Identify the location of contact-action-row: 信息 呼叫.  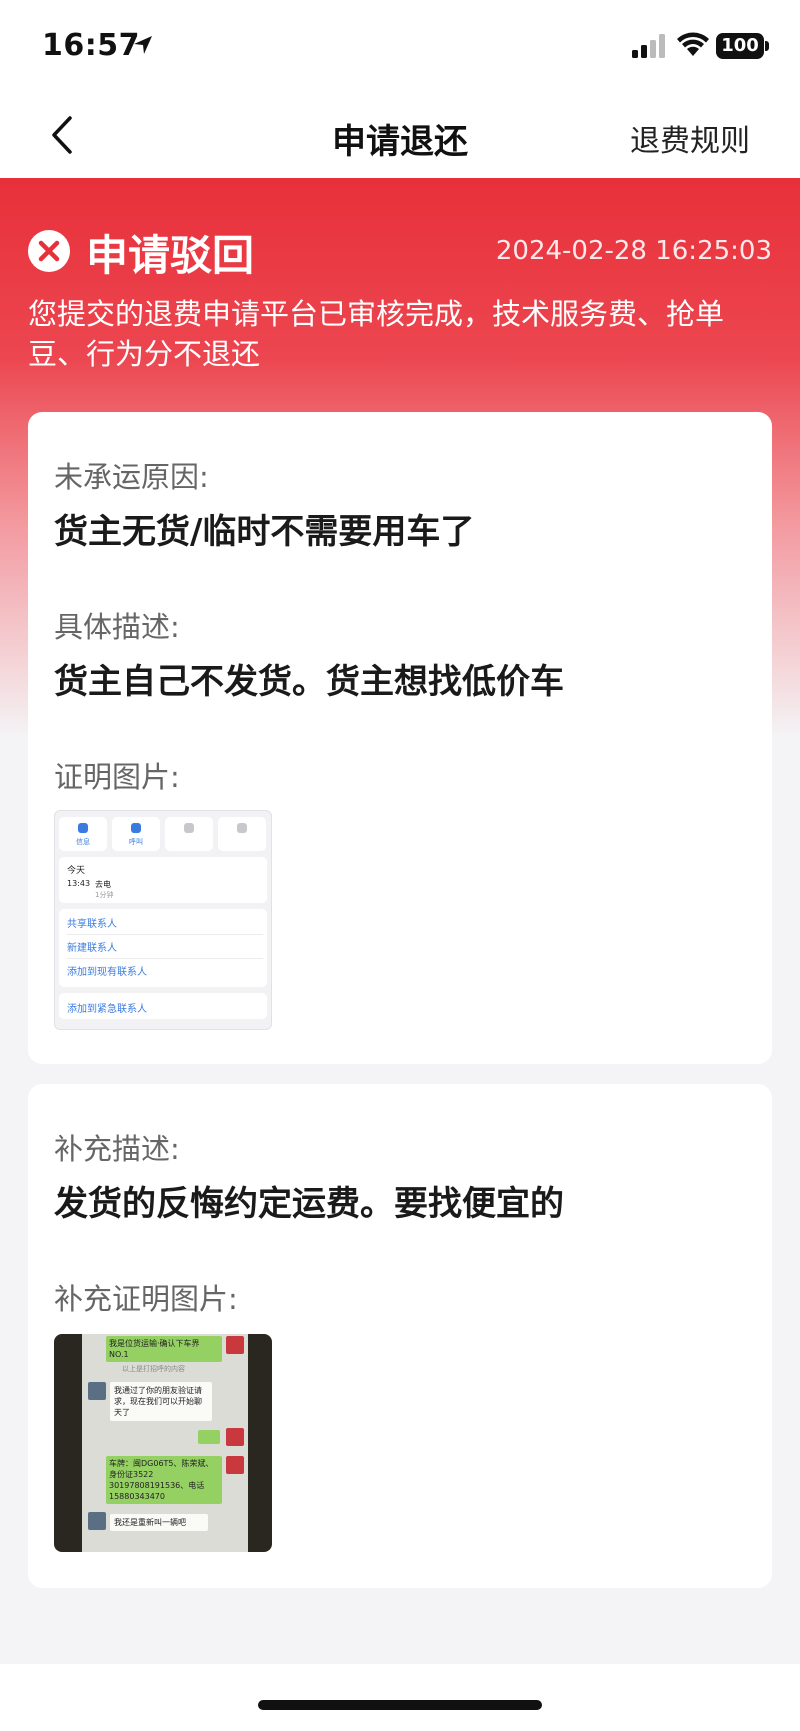
(163, 834).